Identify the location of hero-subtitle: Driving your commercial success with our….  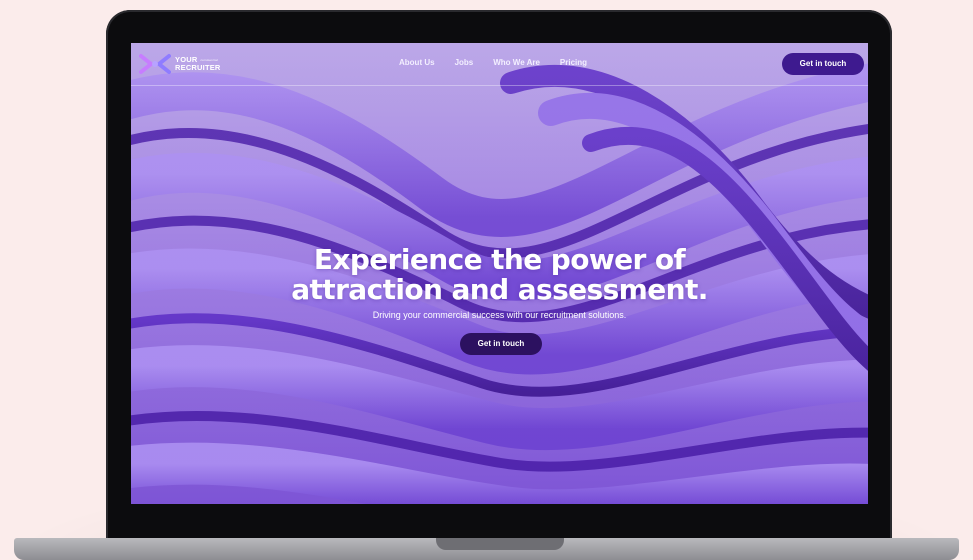
(499, 315).